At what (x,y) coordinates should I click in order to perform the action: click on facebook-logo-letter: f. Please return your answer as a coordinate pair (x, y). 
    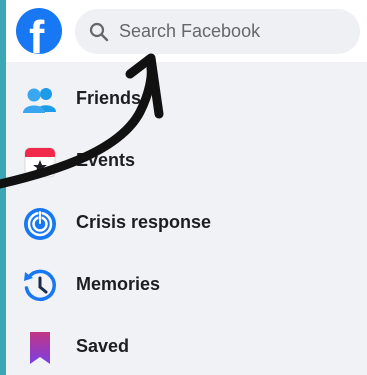
    Looking at the image, I should click on (37, 32).